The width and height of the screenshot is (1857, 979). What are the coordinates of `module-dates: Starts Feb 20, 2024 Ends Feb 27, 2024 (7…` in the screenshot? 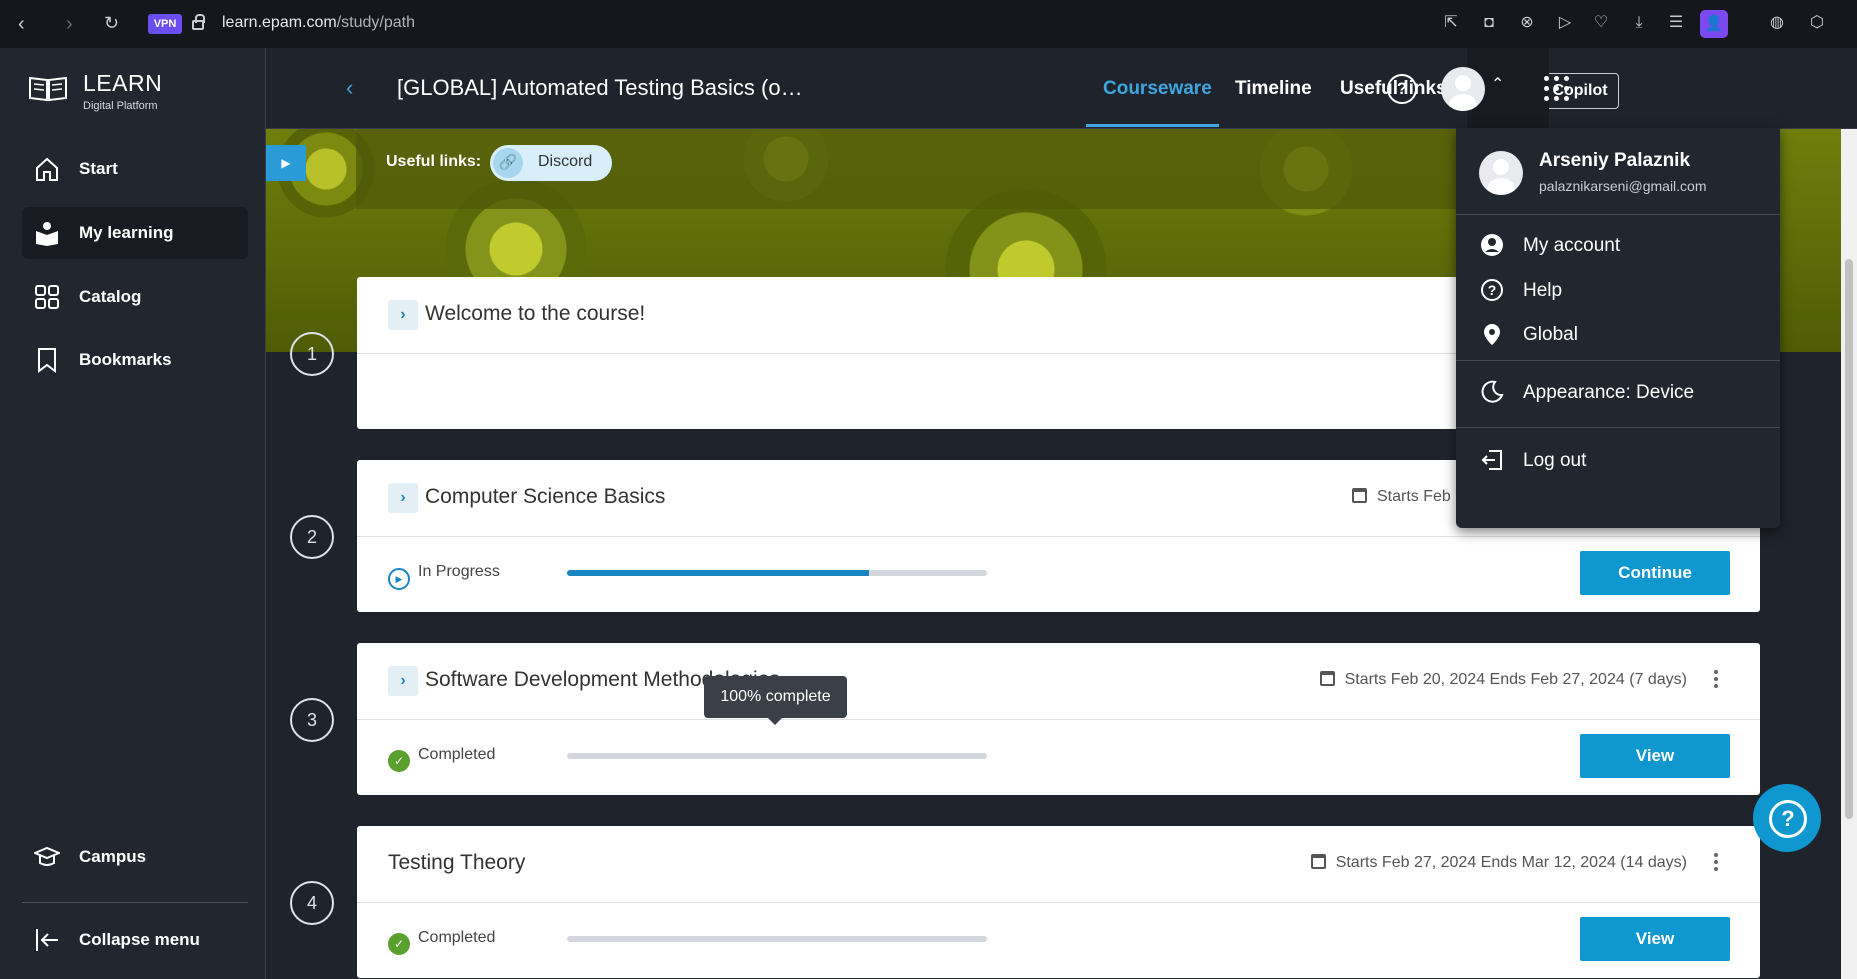 It's located at (1503, 680).